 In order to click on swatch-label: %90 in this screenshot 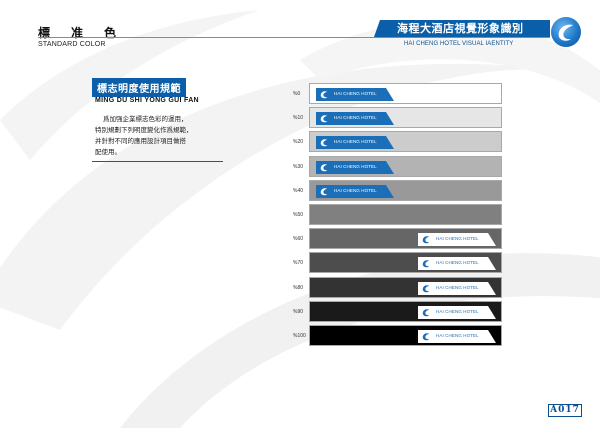, I will do `click(298, 311)`.